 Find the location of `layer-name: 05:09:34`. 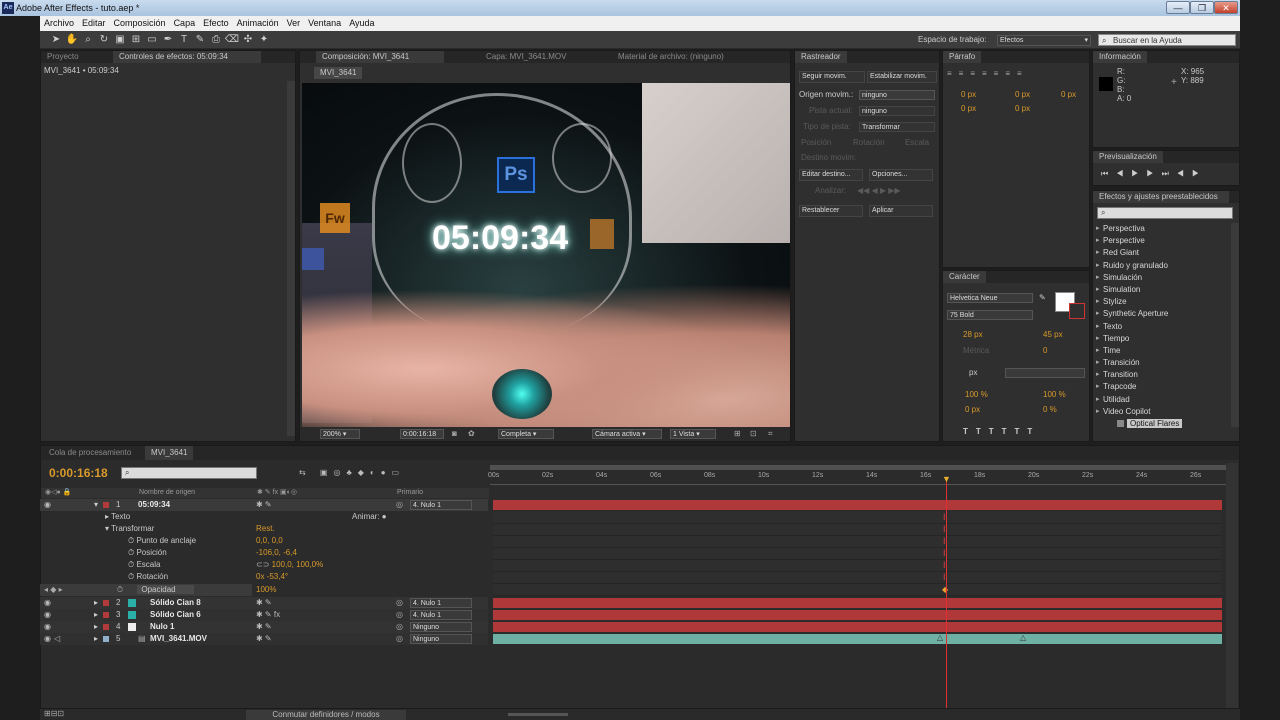

layer-name: 05:09:34 is located at coordinates (154, 505).